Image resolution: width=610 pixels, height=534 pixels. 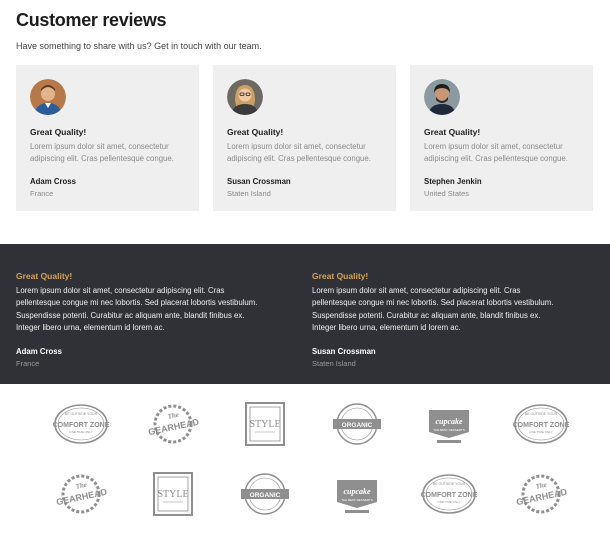 I want to click on review-location: Staten Island, so click(x=249, y=193).